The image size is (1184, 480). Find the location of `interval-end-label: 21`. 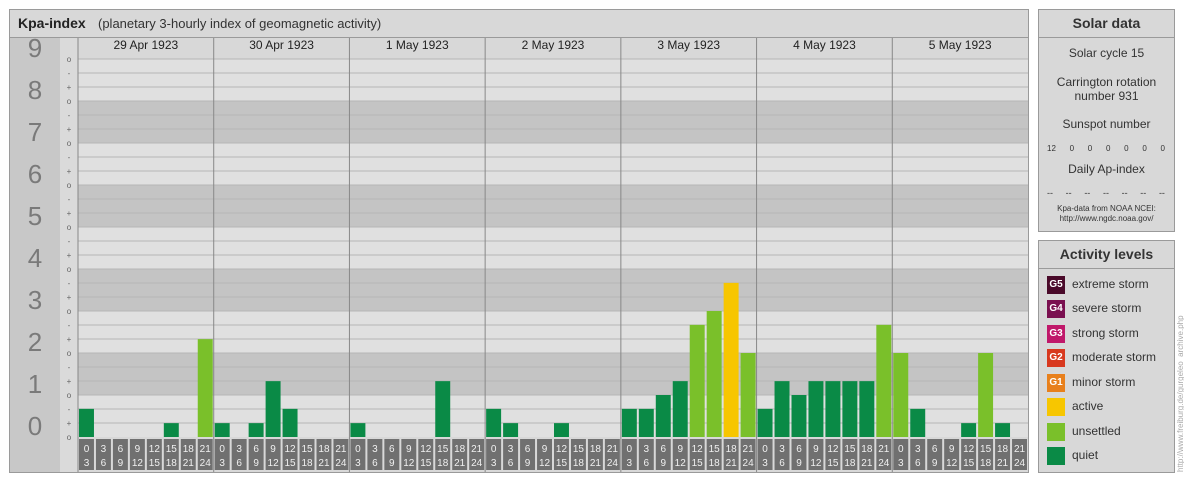

interval-end-label: 21 is located at coordinates (596, 463).